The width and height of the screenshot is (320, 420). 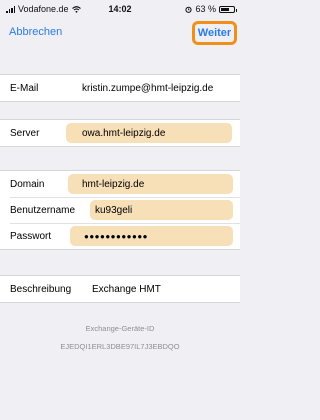 I want to click on email-label: E-Mail, so click(x=24, y=88).